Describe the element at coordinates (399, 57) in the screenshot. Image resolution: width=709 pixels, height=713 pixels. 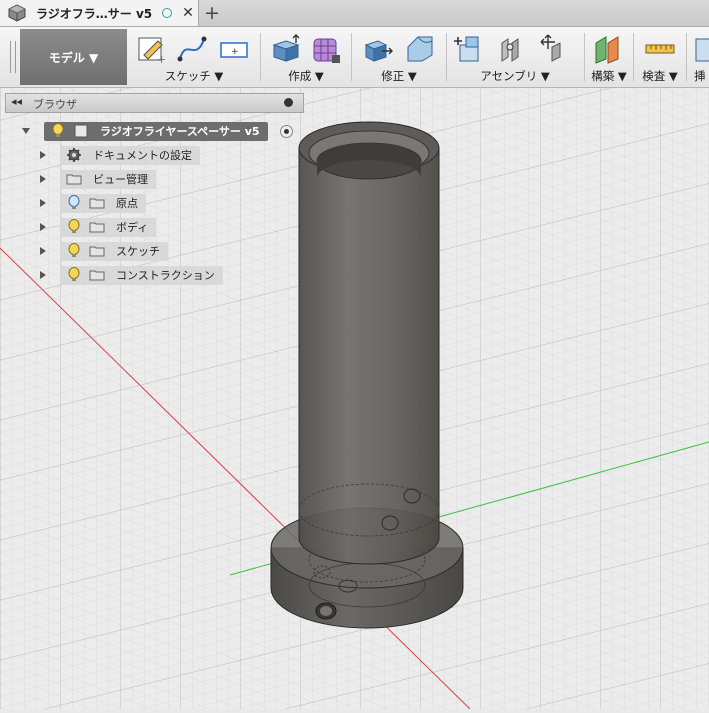
I see `modify-group: 修正 ▼` at that location.